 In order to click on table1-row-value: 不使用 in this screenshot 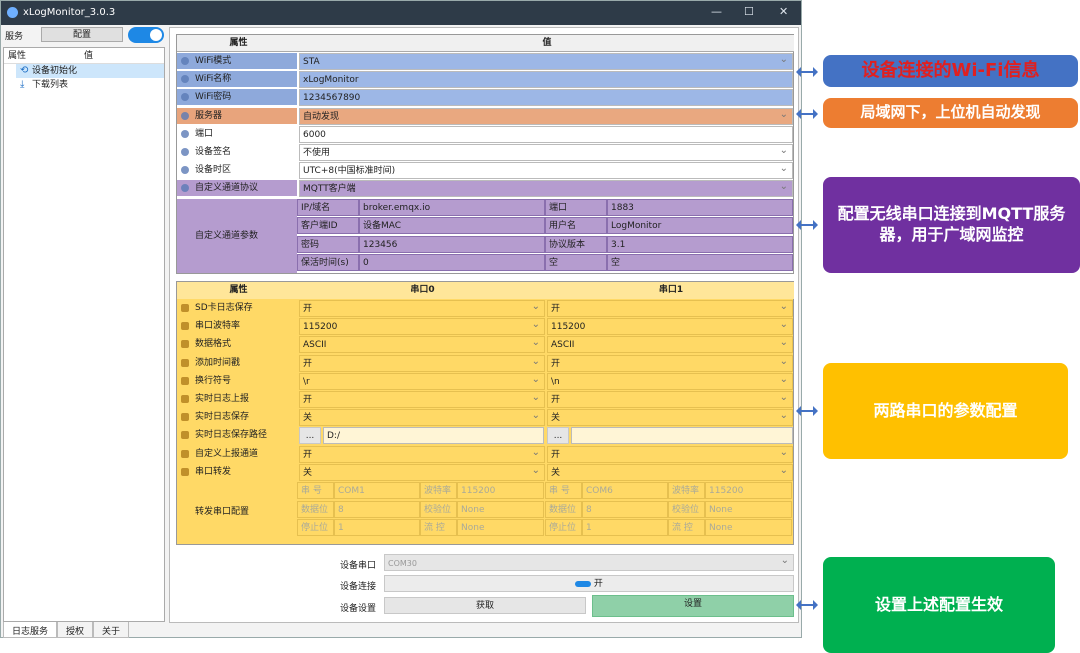, I will do `click(546, 152)`.